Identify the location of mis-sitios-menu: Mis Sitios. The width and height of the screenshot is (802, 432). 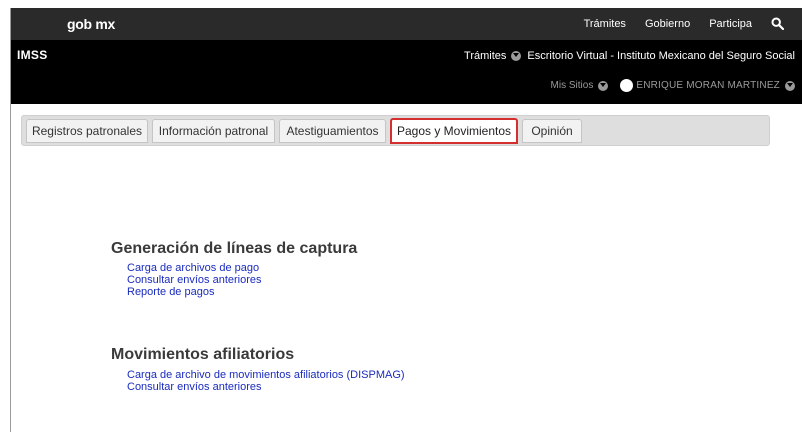
(572, 85).